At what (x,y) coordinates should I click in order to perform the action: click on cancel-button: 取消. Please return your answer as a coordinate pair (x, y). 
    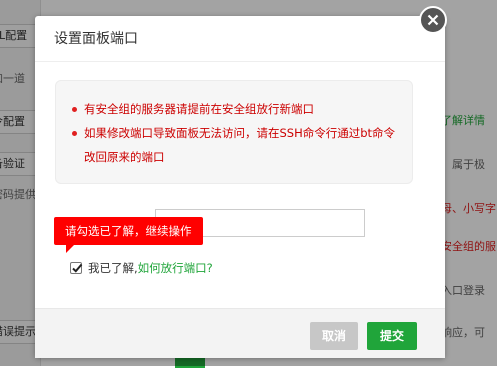
    Looking at the image, I should click on (334, 336).